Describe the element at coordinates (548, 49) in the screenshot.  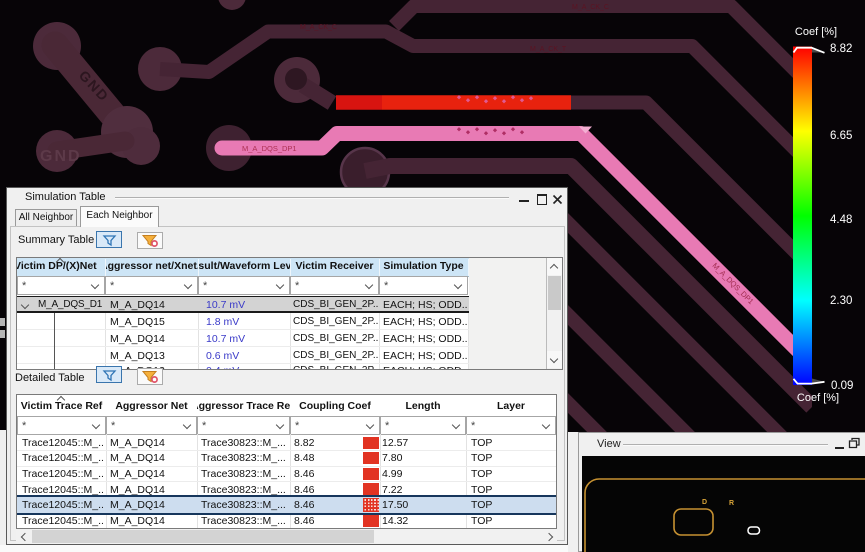
I see `svg-text: M_A_CK_T` at that location.